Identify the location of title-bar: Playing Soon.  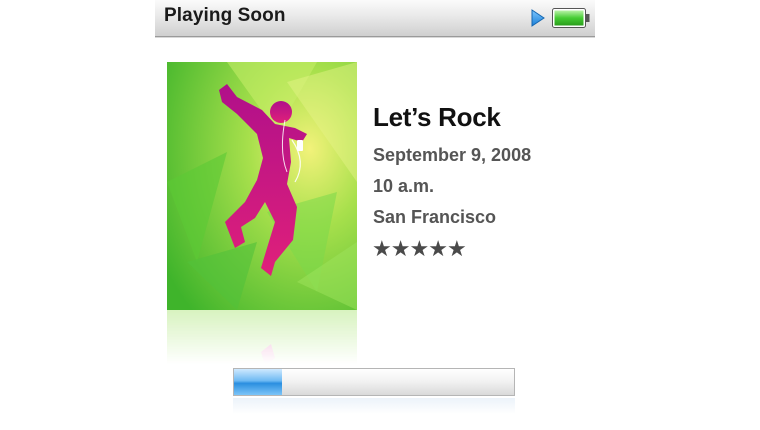
(375, 18).